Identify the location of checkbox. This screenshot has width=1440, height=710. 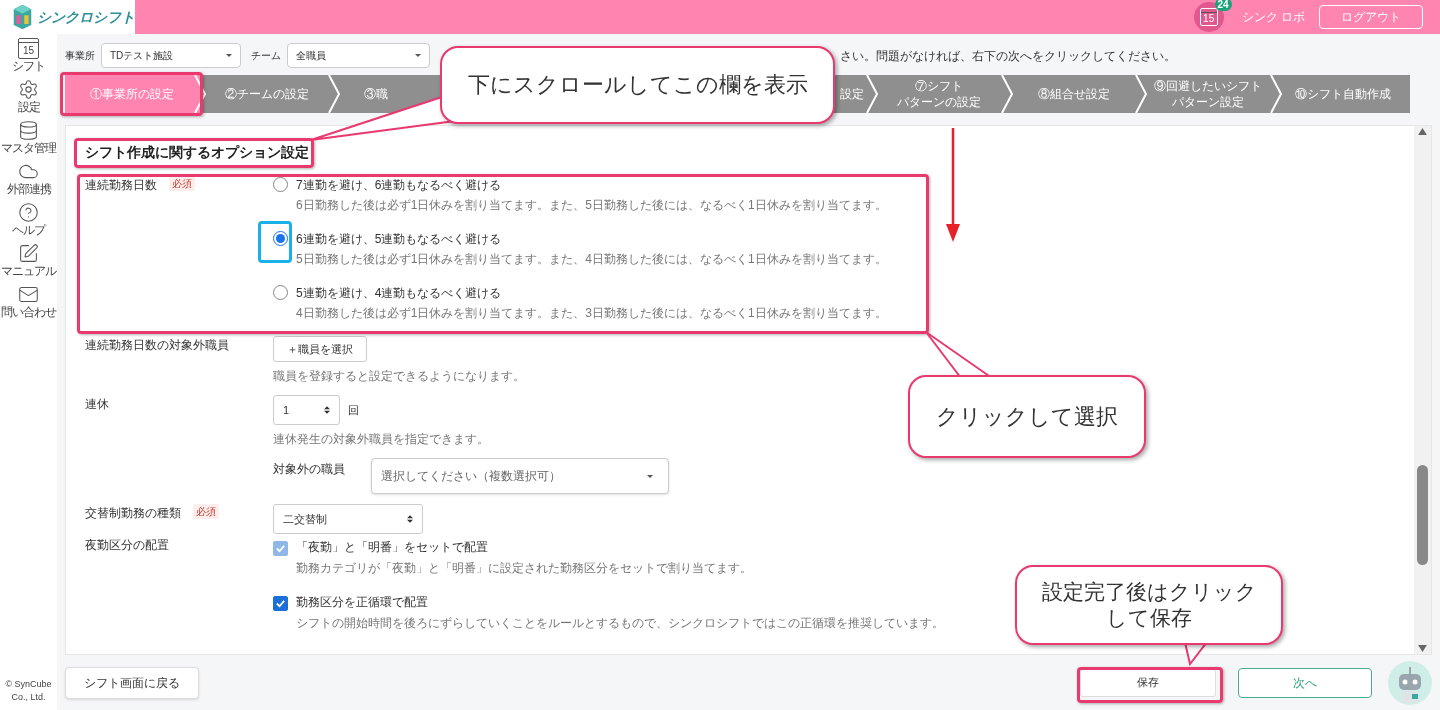
(280, 603).